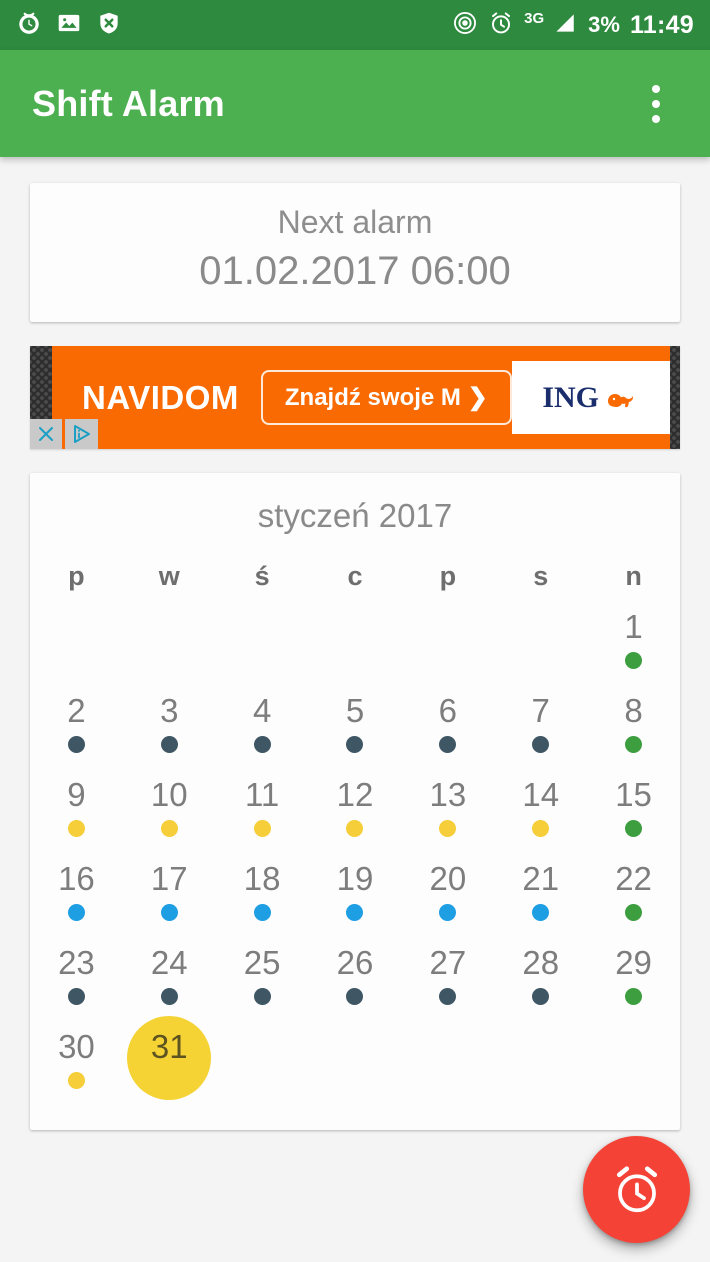 Image resolution: width=710 pixels, height=1262 pixels. I want to click on calendar-day-25: 25, so click(262, 982).